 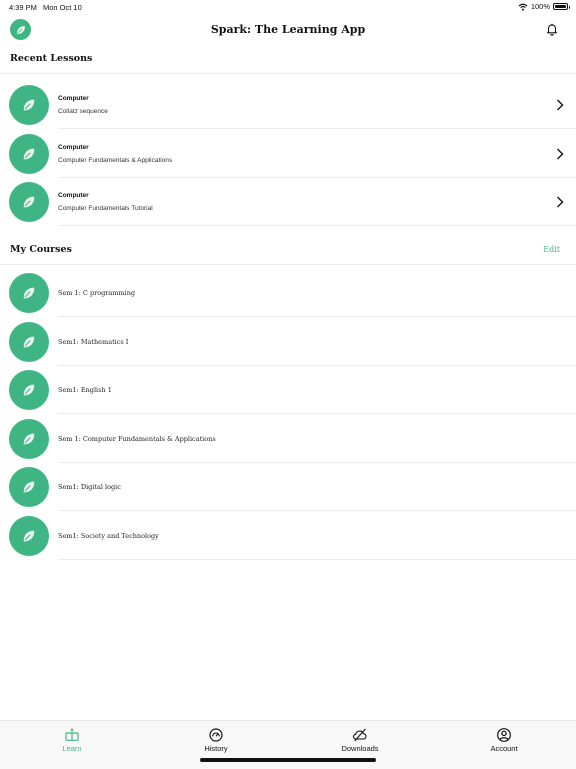 I want to click on course-name: Sem1: Mathematics I, so click(x=93, y=341).